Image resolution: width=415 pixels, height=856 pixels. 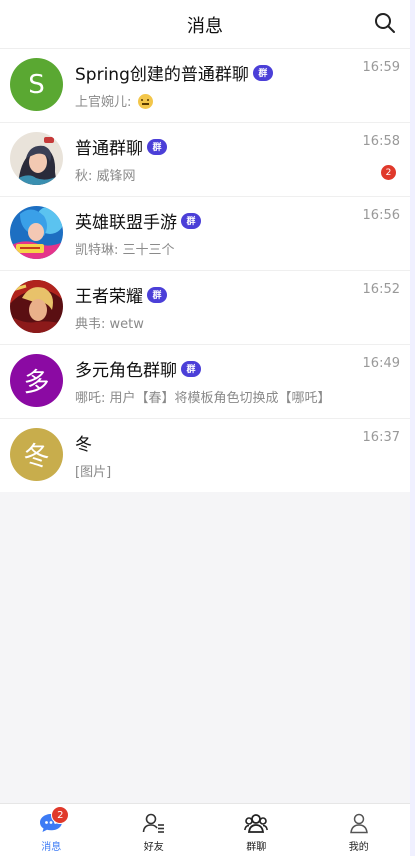 What do you see at coordinates (60, 815) in the screenshot?
I see `tab-badge: 2` at bounding box center [60, 815].